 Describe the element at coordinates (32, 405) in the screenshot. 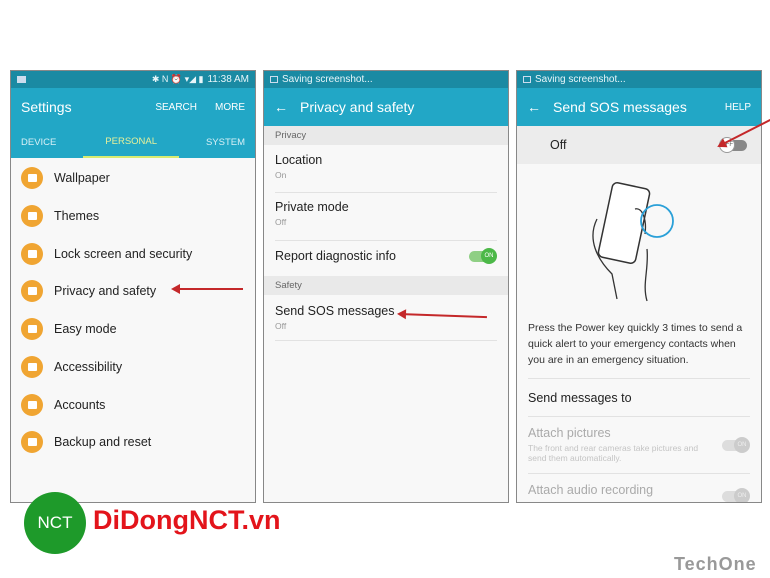

I see `key-icon` at that location.